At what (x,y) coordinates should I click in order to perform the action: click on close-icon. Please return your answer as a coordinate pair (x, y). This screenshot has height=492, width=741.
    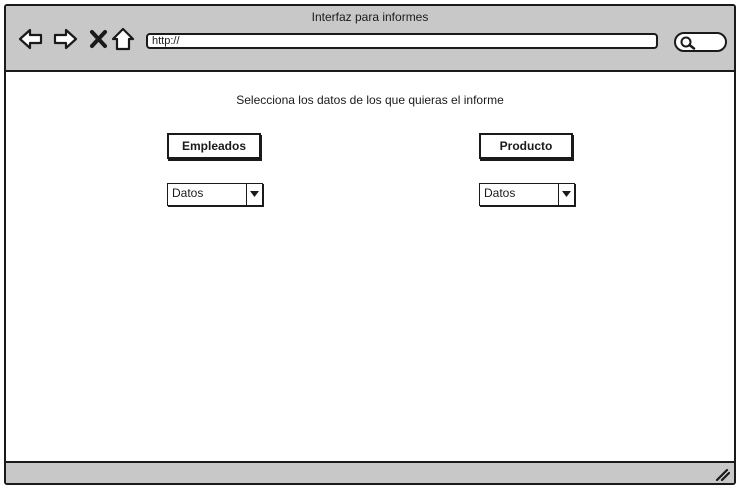
    Looking at the image, I should click on (99, 39).